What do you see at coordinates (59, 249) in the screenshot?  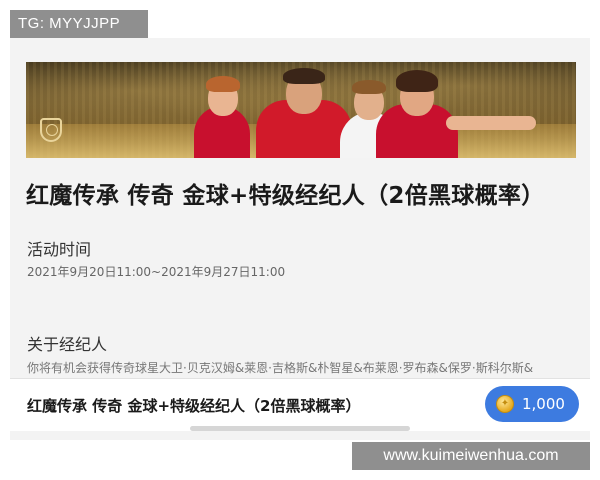 I see `activity-time-label: 活动时间` at bounding box center [59, 249].